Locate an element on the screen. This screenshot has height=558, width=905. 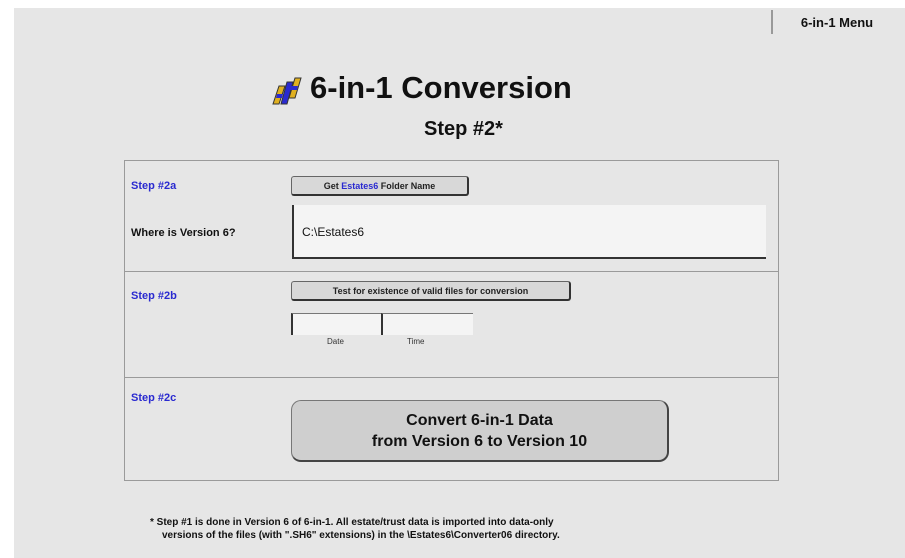
left-strip is located at coordinates (7, 279).